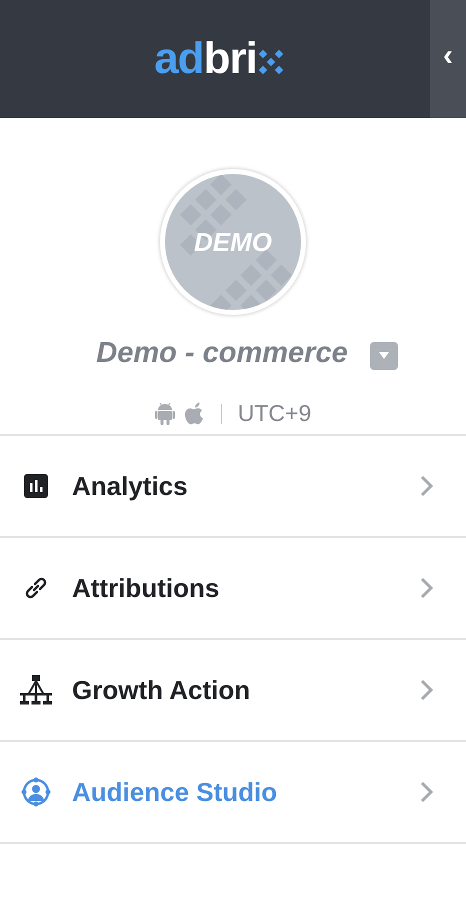  Describe the element at coordinates (36, 690) in the screenshot. I see `hierarchy-icon` at that location.